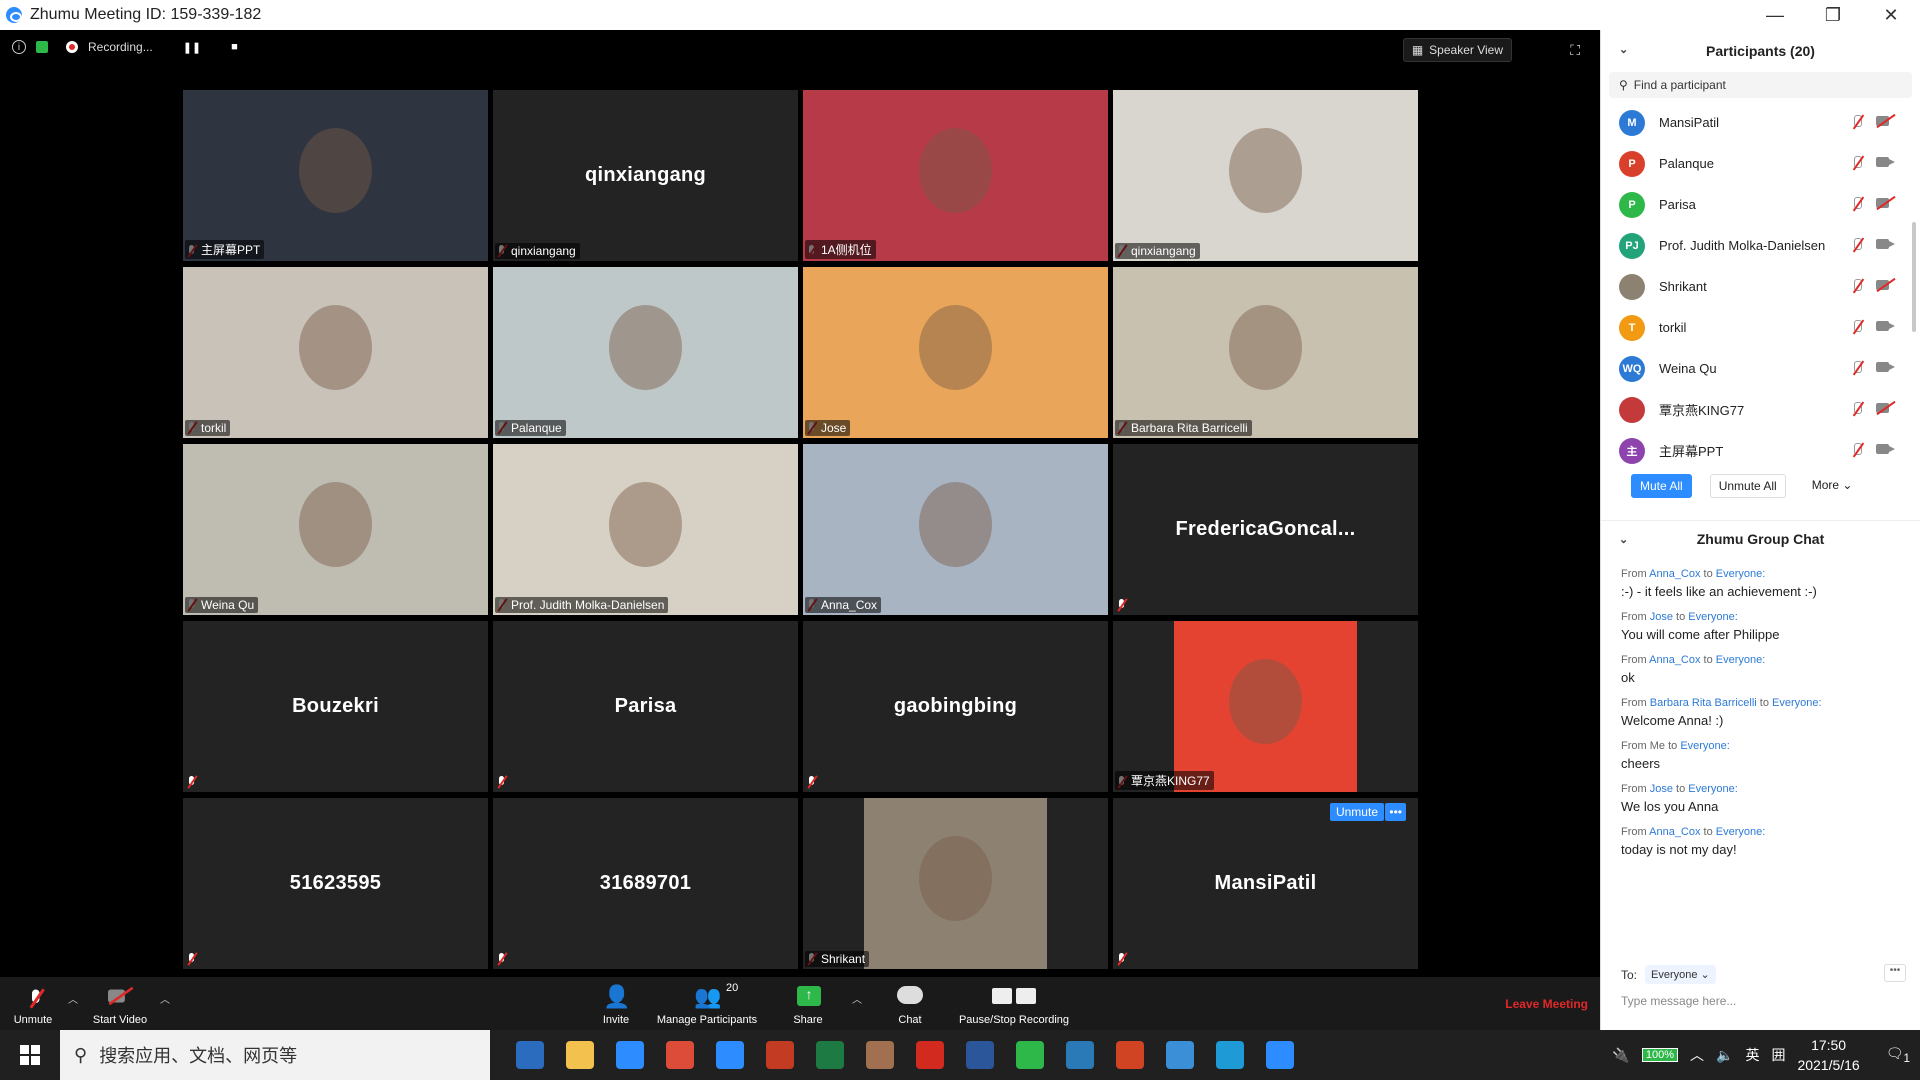  Describe the element at coordinates (1760, 245) in the screenshot. I see `participant-row: PJ Prof. Judith Molka-Danielsen` at that location.